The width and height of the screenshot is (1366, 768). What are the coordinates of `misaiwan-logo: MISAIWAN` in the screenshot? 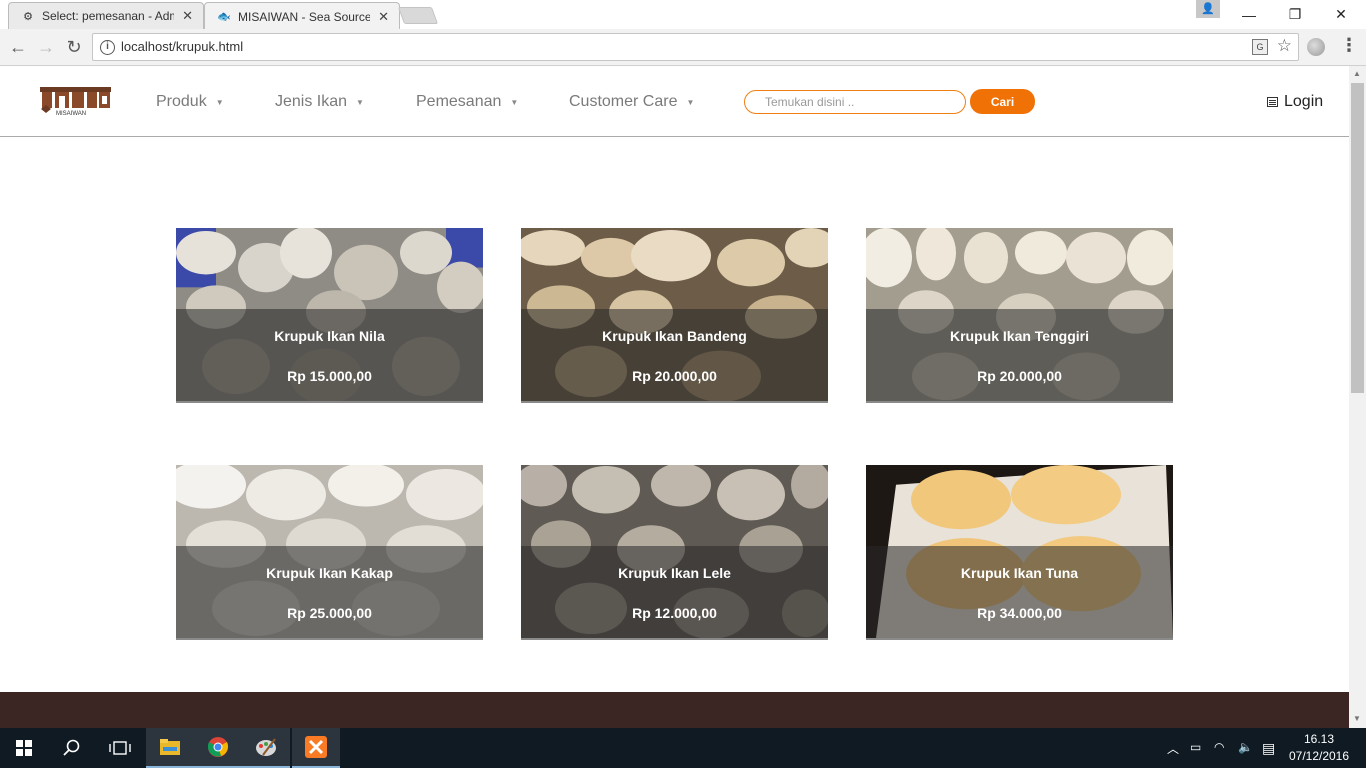 It's located at (75, 101).